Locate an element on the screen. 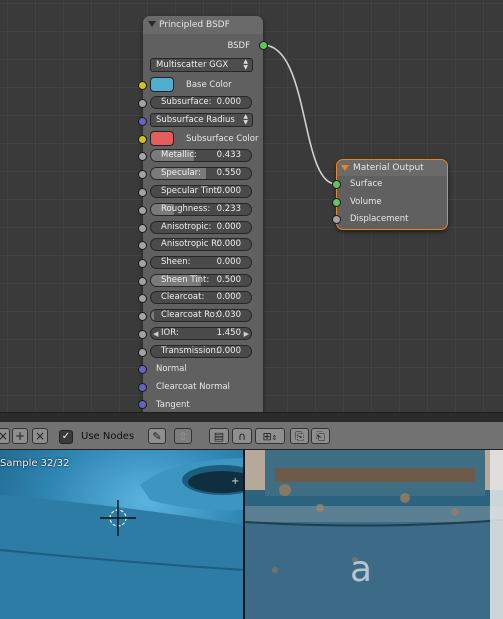 The image size is (503, 619). subsurface-radius-socket is located at coordinates (142, 121).